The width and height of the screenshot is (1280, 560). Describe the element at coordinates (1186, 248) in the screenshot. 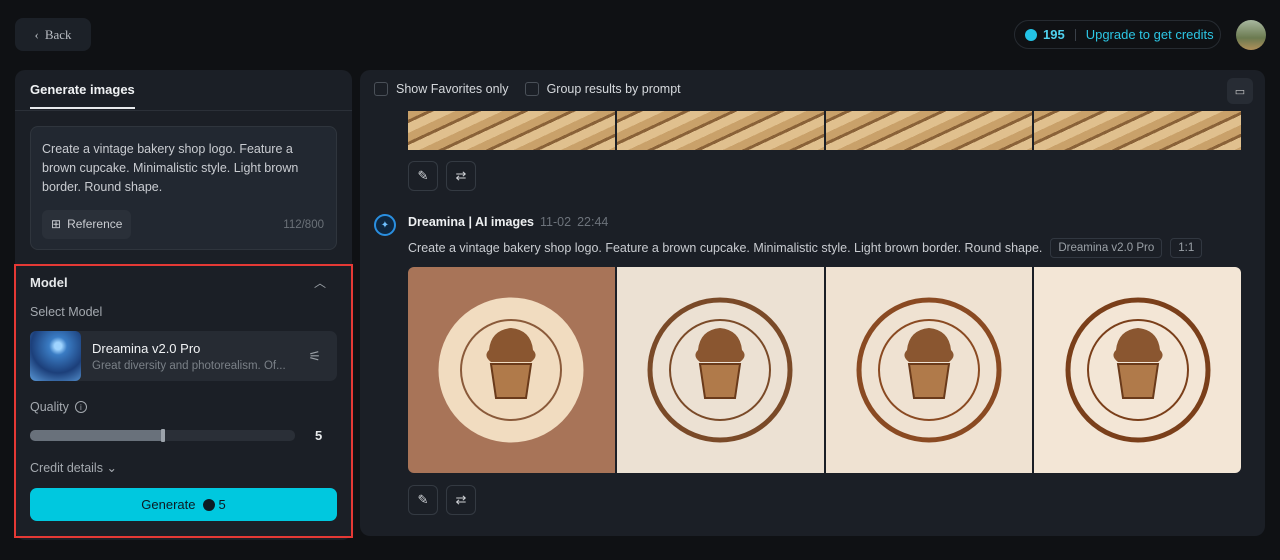

I see `ratio-chip: 1:1` at that location.